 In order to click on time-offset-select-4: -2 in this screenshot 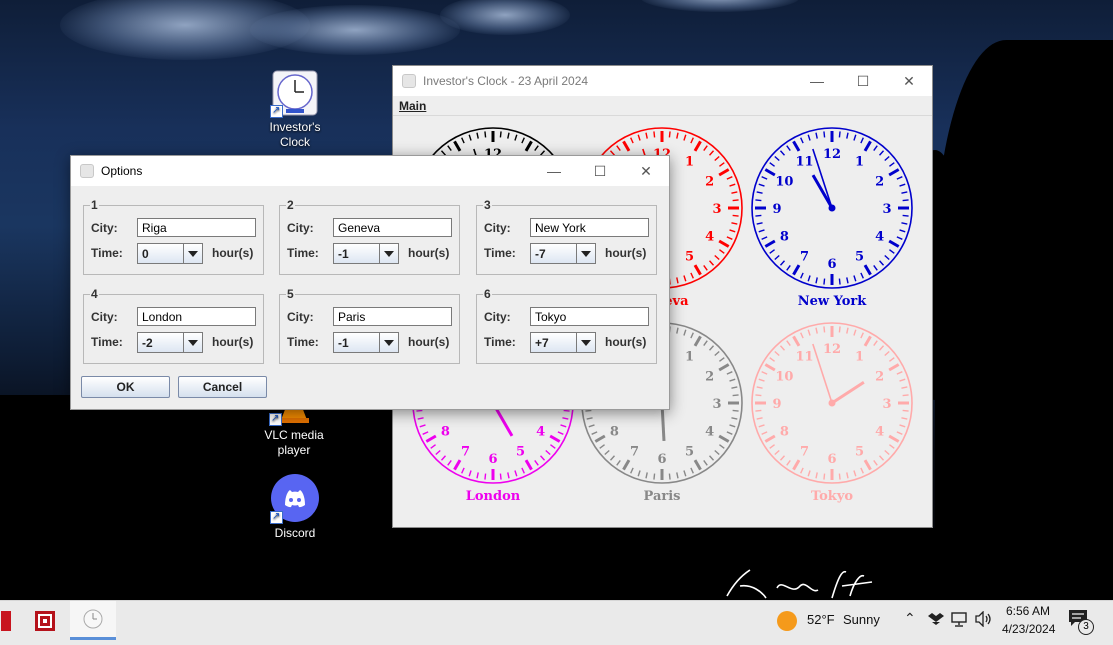, I will do `click(170, 342)`.